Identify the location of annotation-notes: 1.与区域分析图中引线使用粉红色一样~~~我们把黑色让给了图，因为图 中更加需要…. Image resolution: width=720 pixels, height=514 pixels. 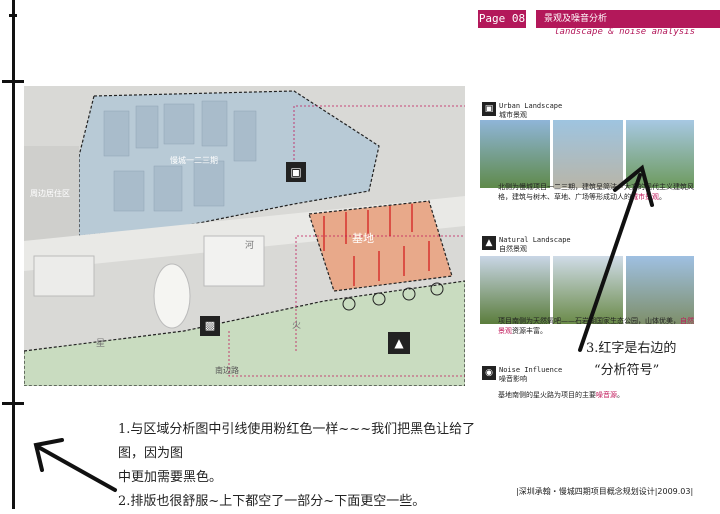
(298, 466).